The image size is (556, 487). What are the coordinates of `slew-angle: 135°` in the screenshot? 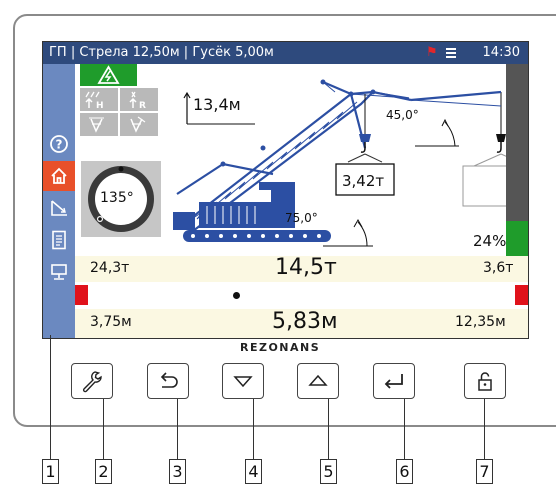 It's located at (117, 198).